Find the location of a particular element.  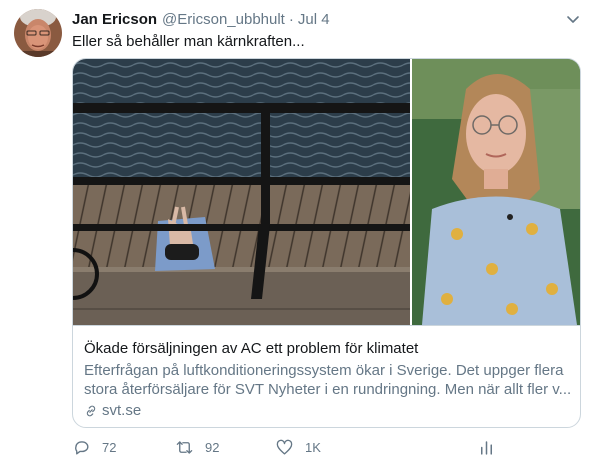

bar-chart-icon is located at coordinates (486, 447).